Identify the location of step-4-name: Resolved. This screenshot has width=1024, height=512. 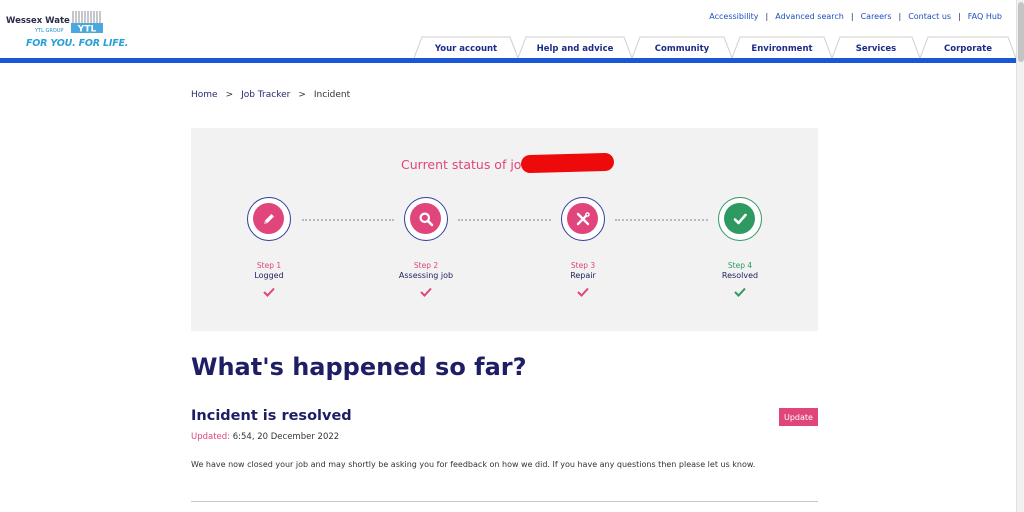
(740, 275).